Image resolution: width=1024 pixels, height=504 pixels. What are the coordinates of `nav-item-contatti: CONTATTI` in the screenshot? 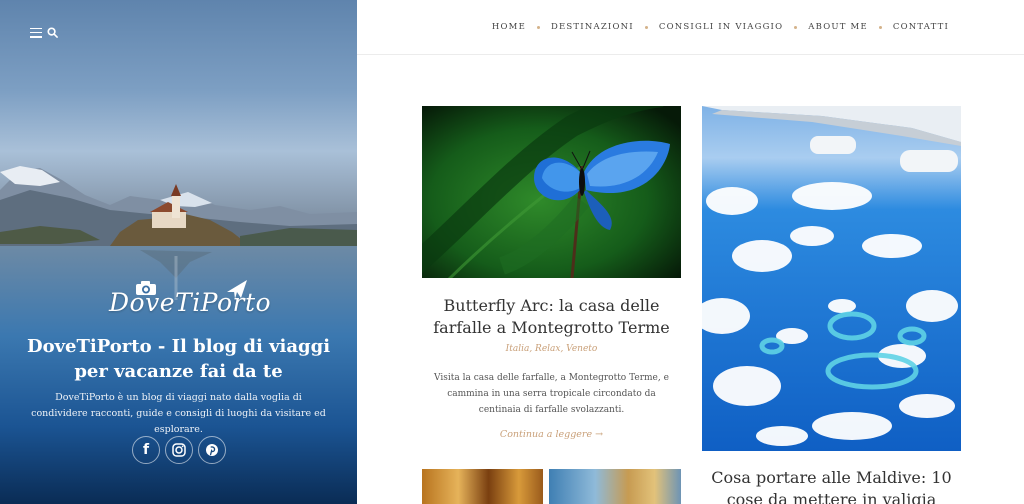 It's located at (921, 27).